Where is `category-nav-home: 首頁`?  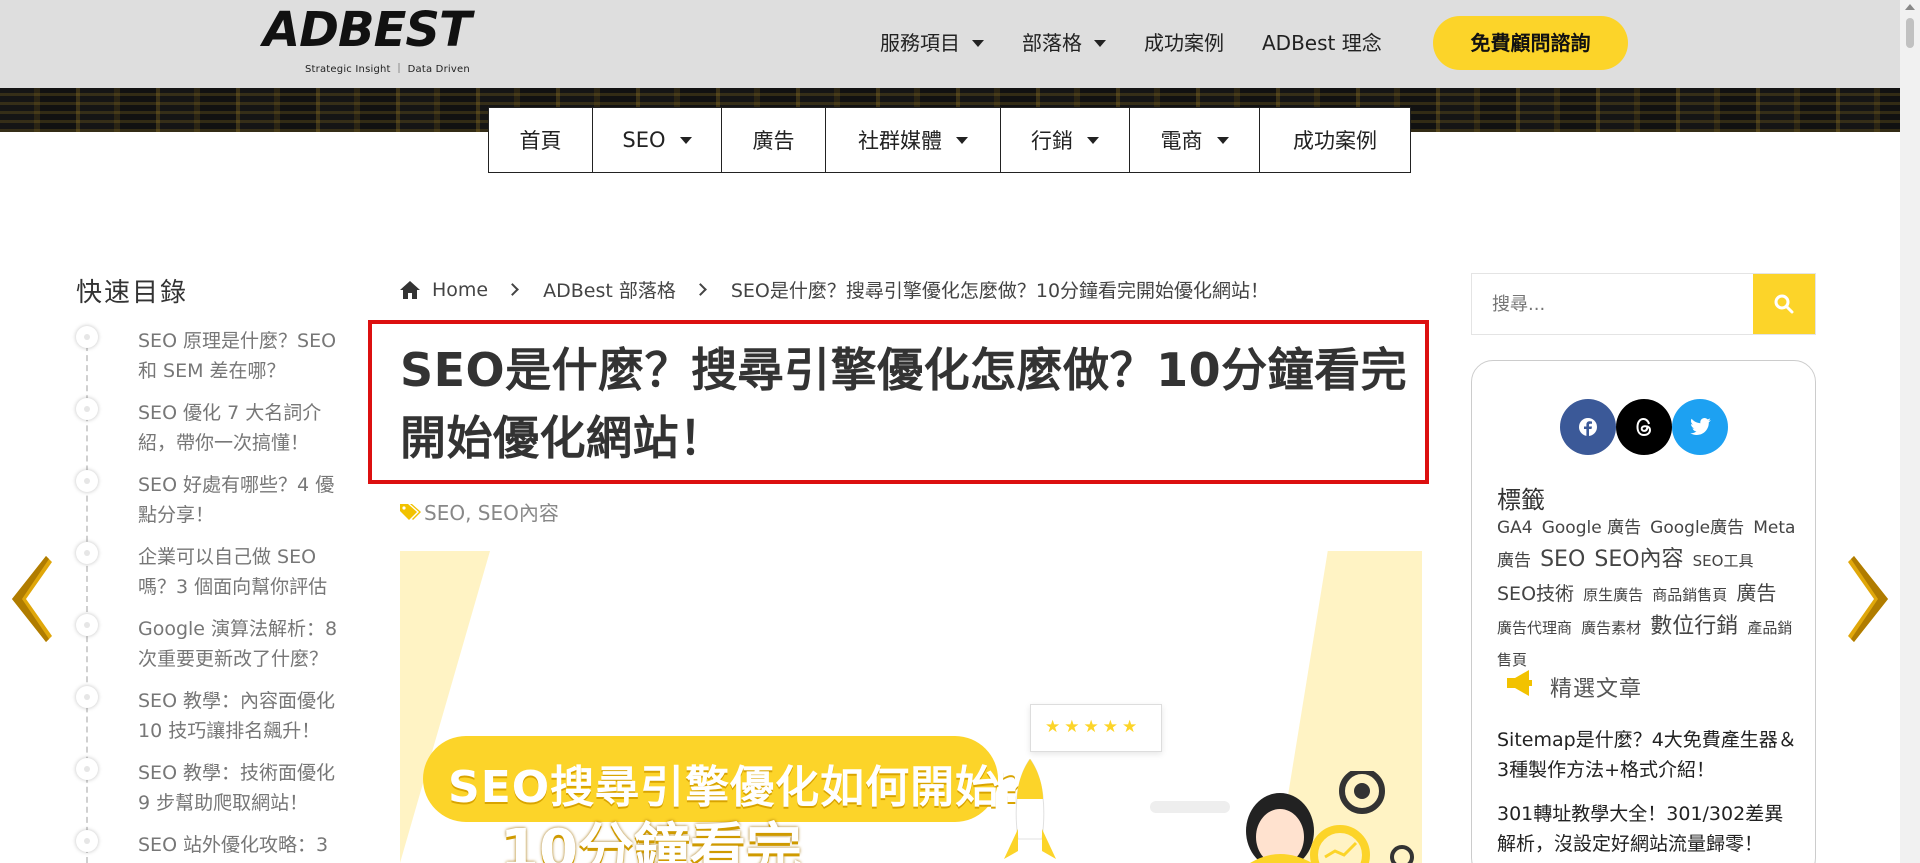
category-nav-home: 首頁 is located at coordinates (541, 140).